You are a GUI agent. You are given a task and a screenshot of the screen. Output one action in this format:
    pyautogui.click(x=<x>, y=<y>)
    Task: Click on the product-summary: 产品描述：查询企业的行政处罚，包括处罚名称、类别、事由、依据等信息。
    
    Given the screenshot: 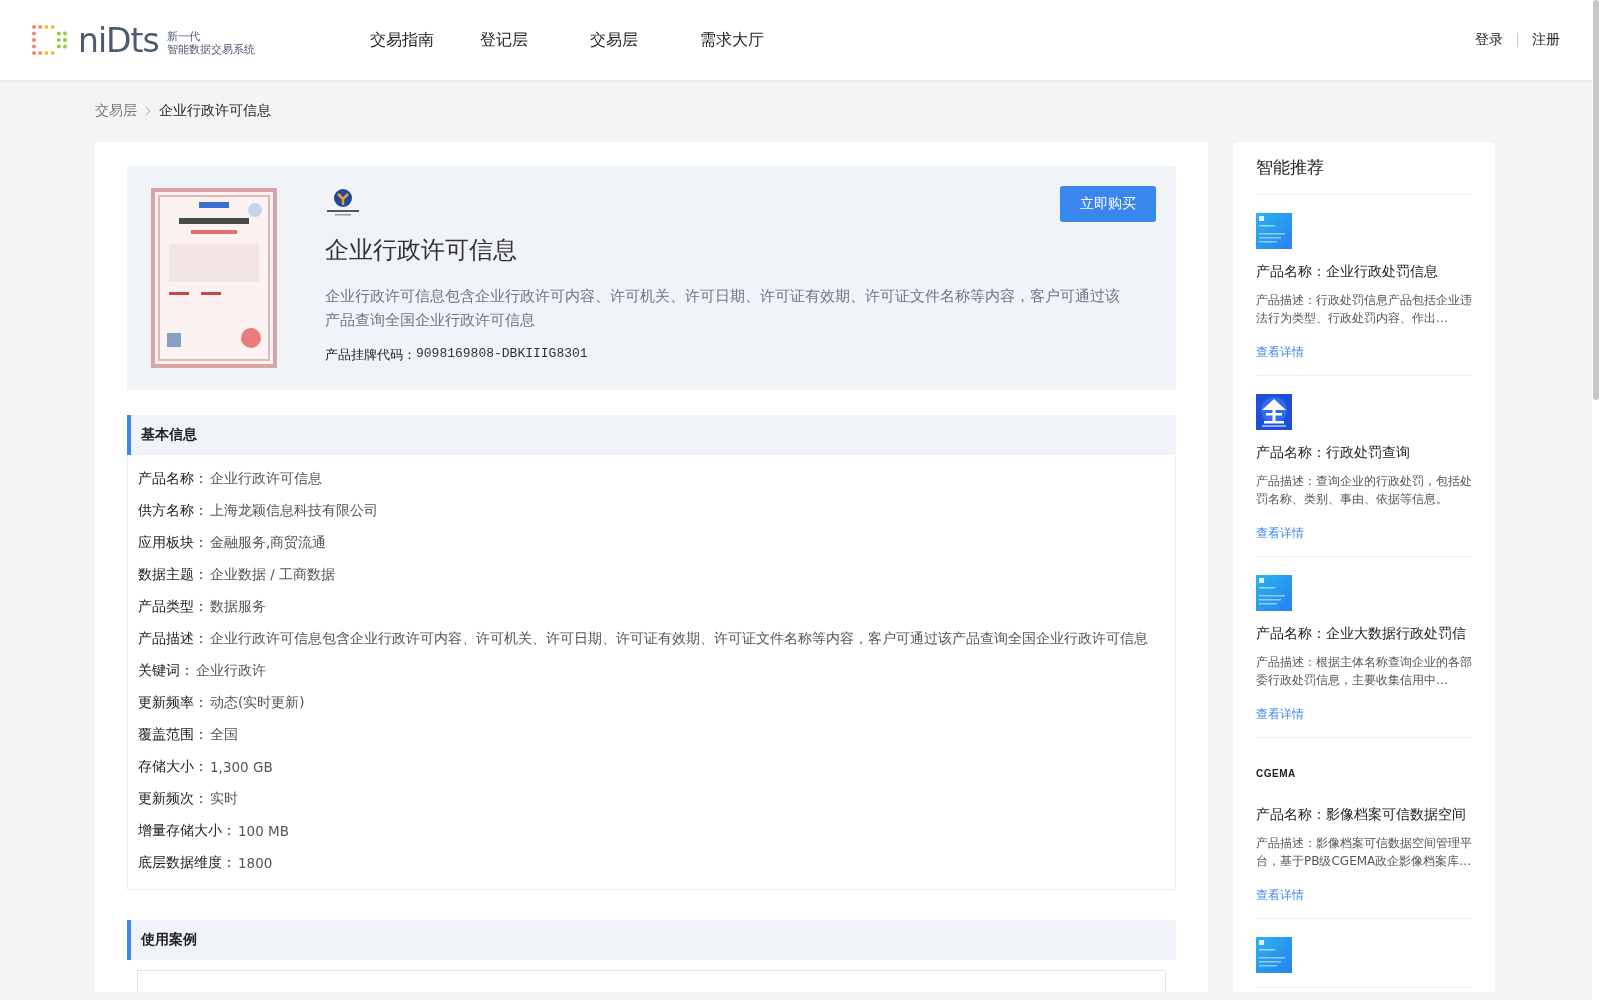 What is the action you would take?
    pyautogui.click(x=1364, y=490)
    